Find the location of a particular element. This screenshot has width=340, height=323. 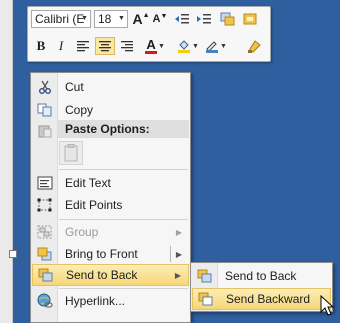

copy-icon is located at coordinates (45, 110).